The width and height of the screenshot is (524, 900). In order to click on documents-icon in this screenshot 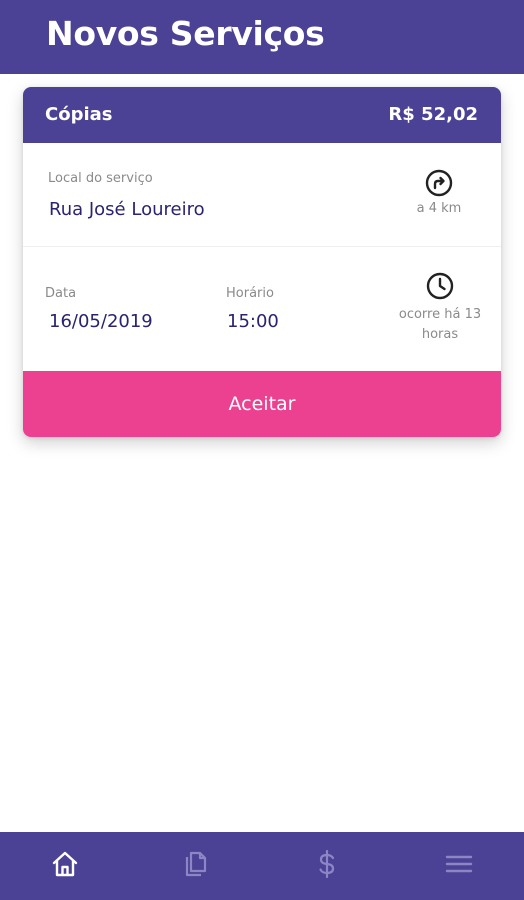, I will do `click(195, 866)`.